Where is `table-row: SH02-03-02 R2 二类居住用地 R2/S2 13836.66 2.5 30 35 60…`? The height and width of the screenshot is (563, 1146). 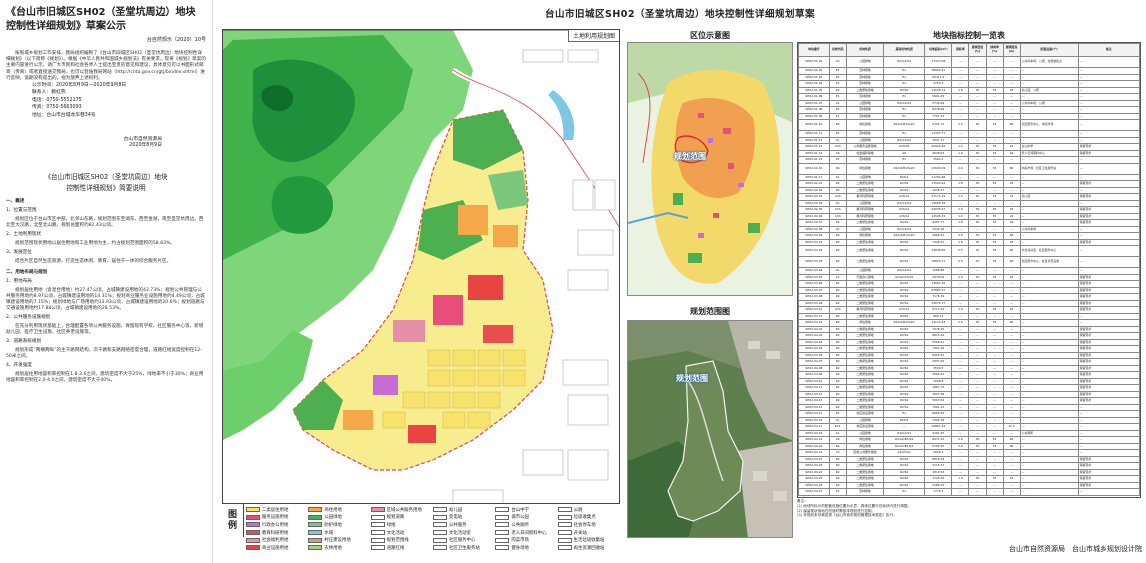
table-row: SH02-03-02 R2 二类居住用地 R2/S2 13836.66 2.5 30 35 60… is located at coordinates (969, 251).